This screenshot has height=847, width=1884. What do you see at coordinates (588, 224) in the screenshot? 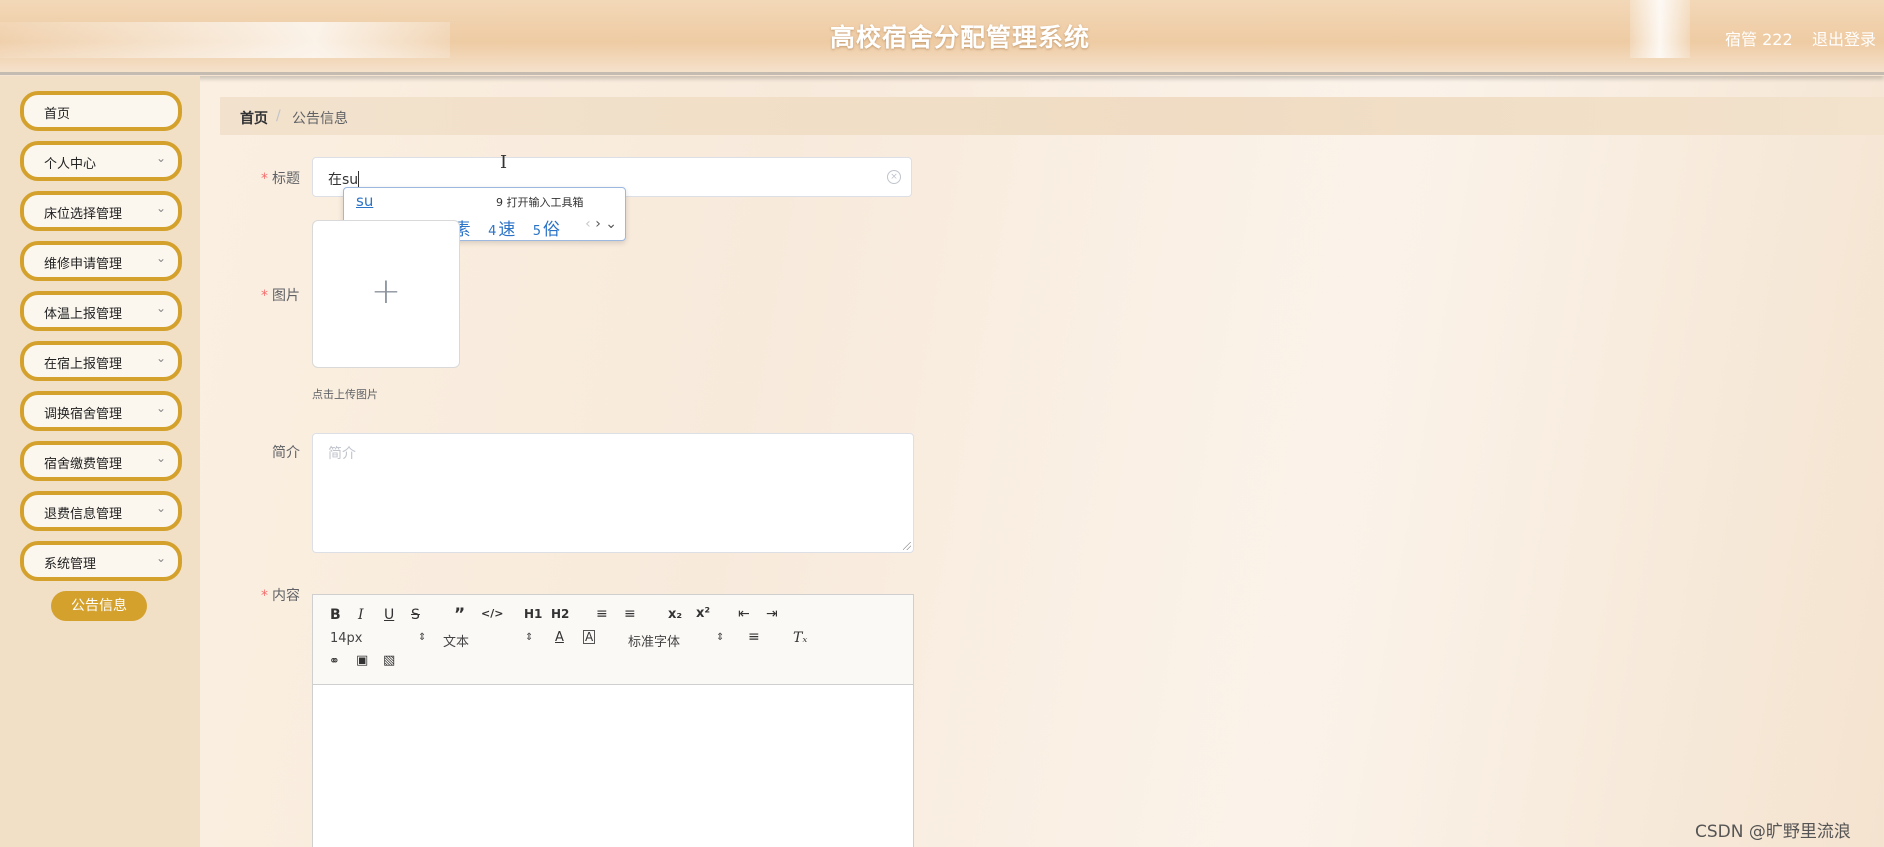
I see `chevron-left-icon: ‹` at bounding box center [588, 224].